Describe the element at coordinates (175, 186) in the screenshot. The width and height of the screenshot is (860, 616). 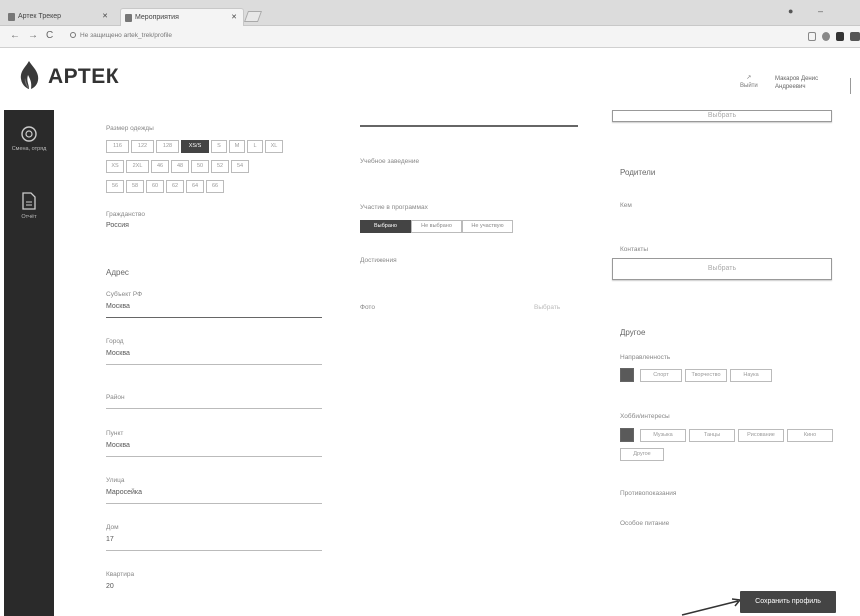
I see `size-chip: 62` at that location.